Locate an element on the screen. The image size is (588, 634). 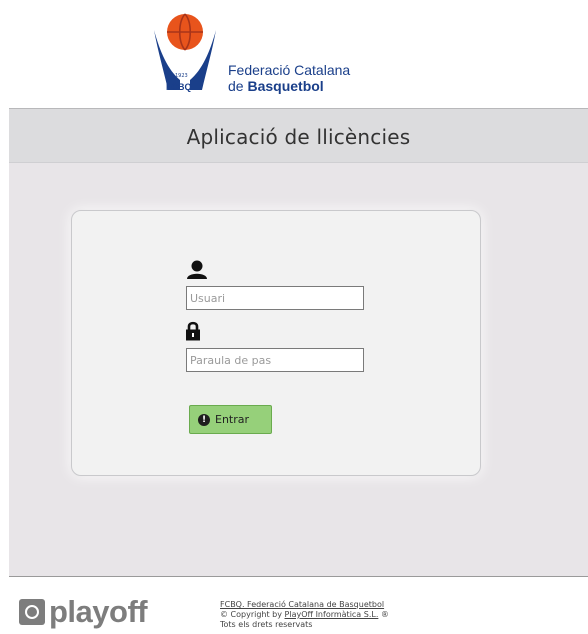
rights-line: Tots els drets reservats is located at coordinates (266, 624).